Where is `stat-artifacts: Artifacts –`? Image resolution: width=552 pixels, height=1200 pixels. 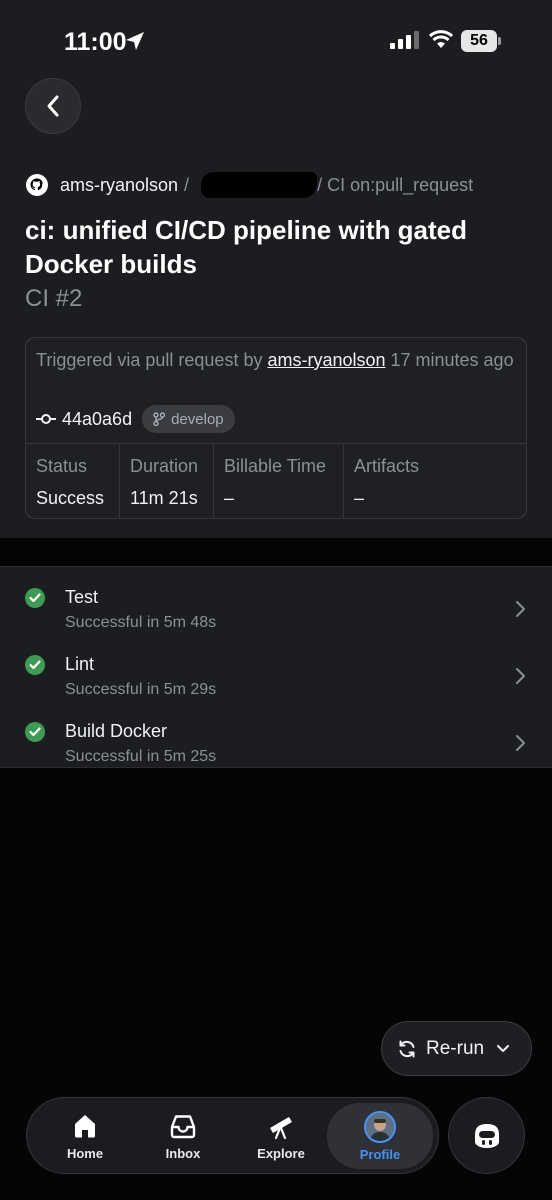
stat-artifacts: Artifacts – is located at coordinates (435, 481).